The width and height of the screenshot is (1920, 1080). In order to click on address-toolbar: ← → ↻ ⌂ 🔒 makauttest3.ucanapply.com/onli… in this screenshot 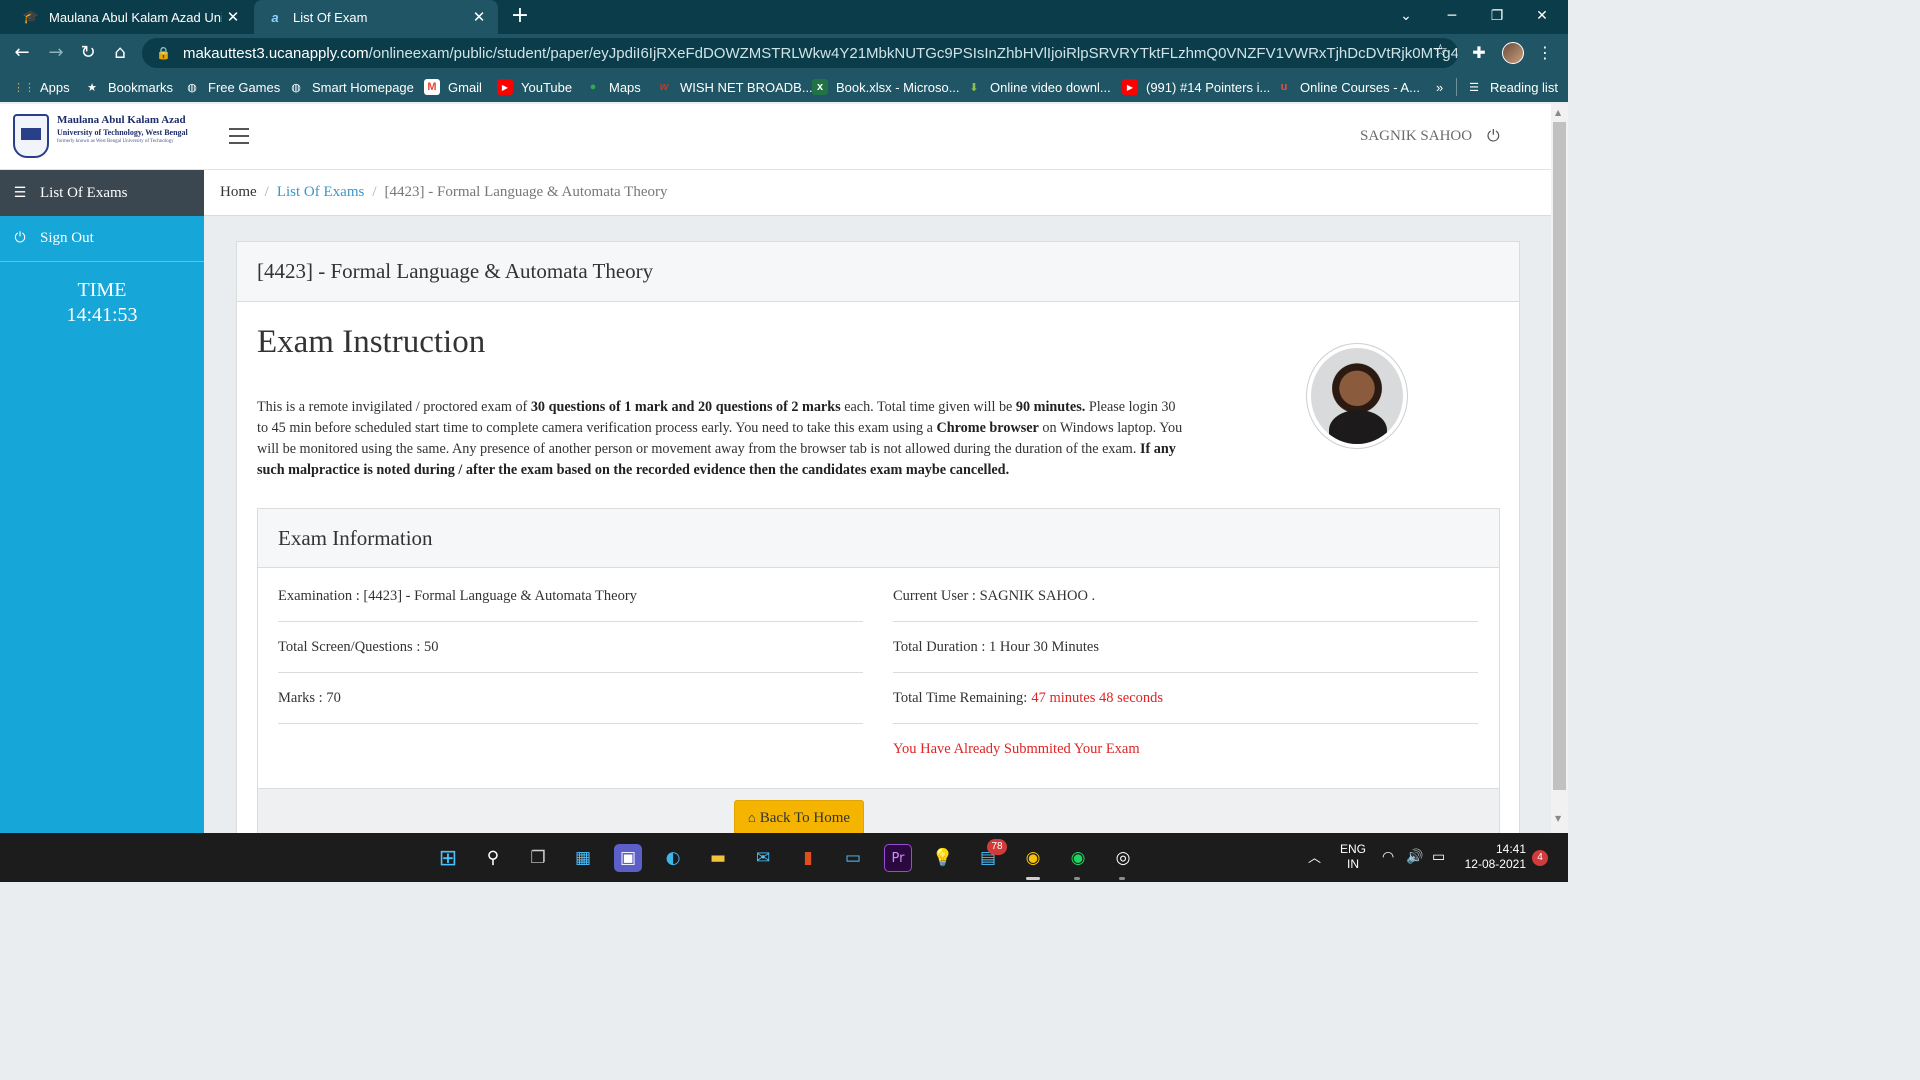, I will do `click(784, 53)`.